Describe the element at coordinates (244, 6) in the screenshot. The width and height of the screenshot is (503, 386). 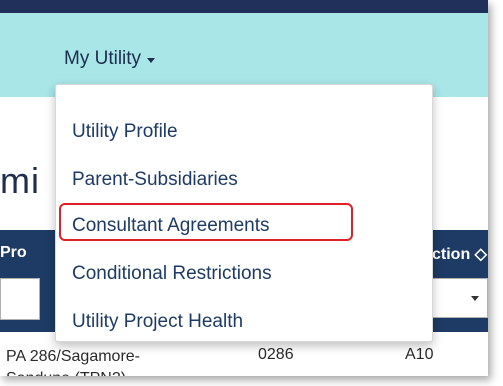
I see `top-strip` at that location.